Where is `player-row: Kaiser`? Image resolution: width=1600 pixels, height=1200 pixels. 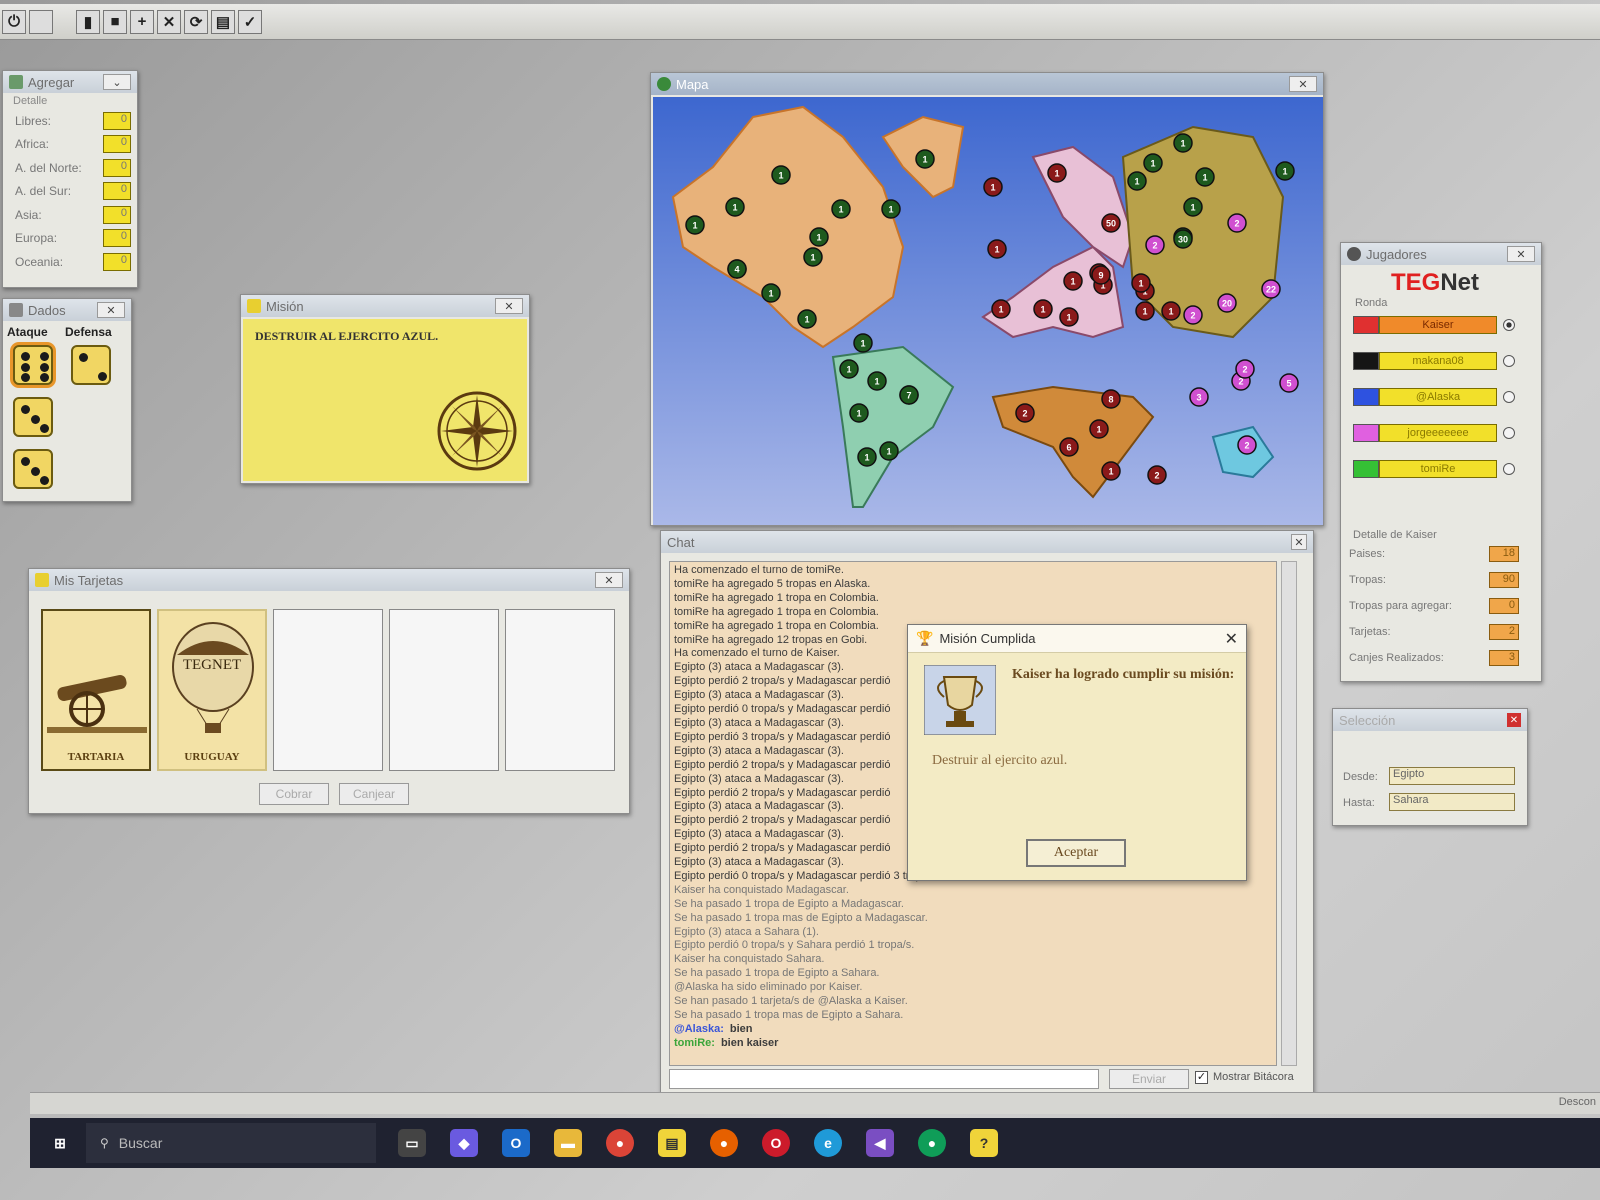
player-row: Kaiser is located at coordinates (1434, 325).